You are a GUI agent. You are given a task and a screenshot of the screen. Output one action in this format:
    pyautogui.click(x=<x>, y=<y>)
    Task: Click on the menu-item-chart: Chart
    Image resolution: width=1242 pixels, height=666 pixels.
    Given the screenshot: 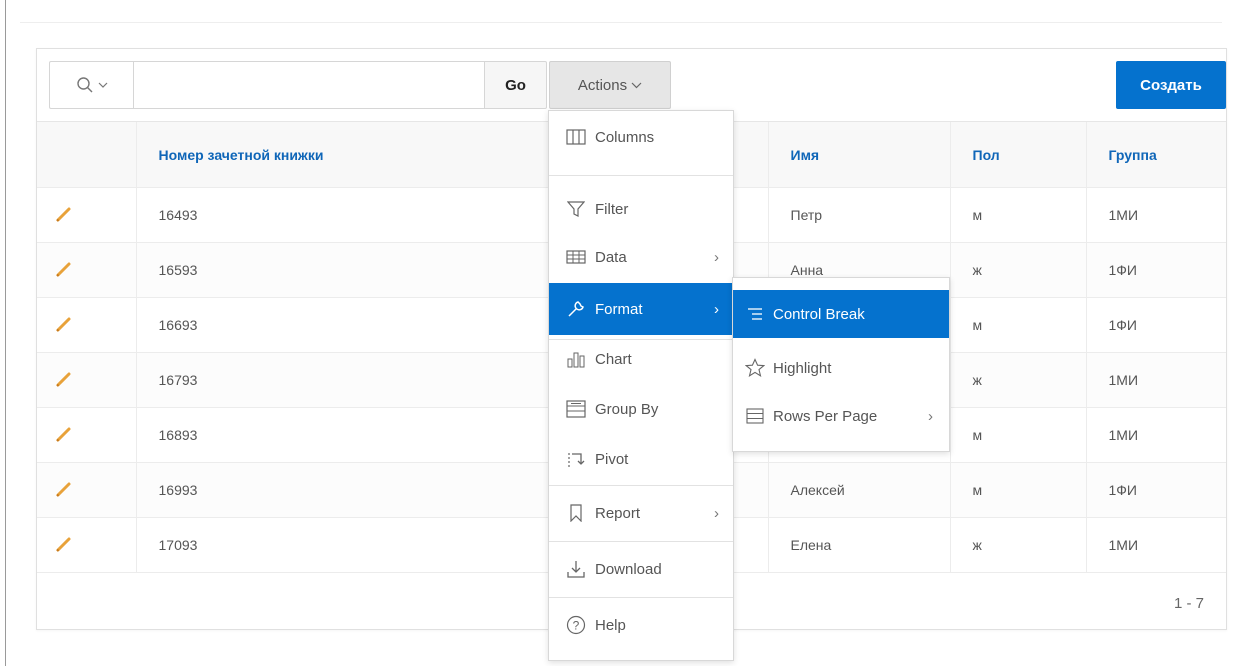 What is the action you would take?
    pyautogui.click(x=641, y=359)
    